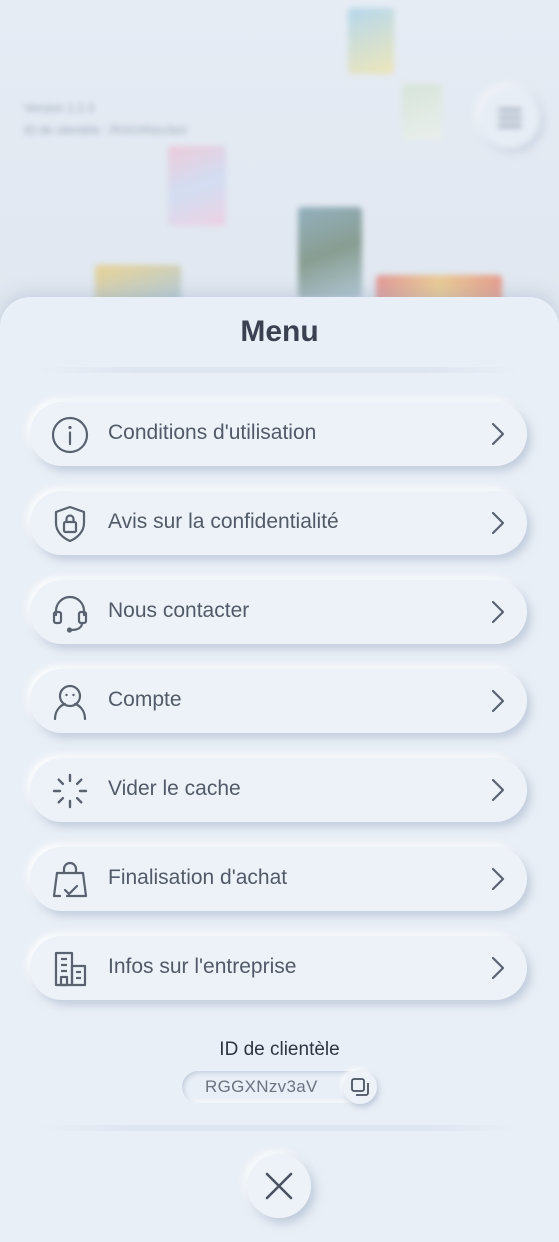  What do you see at coordinates (70, 880) in the screenshot?
I see `shopping-bag-check-icon` at bounding box center [70, 880].